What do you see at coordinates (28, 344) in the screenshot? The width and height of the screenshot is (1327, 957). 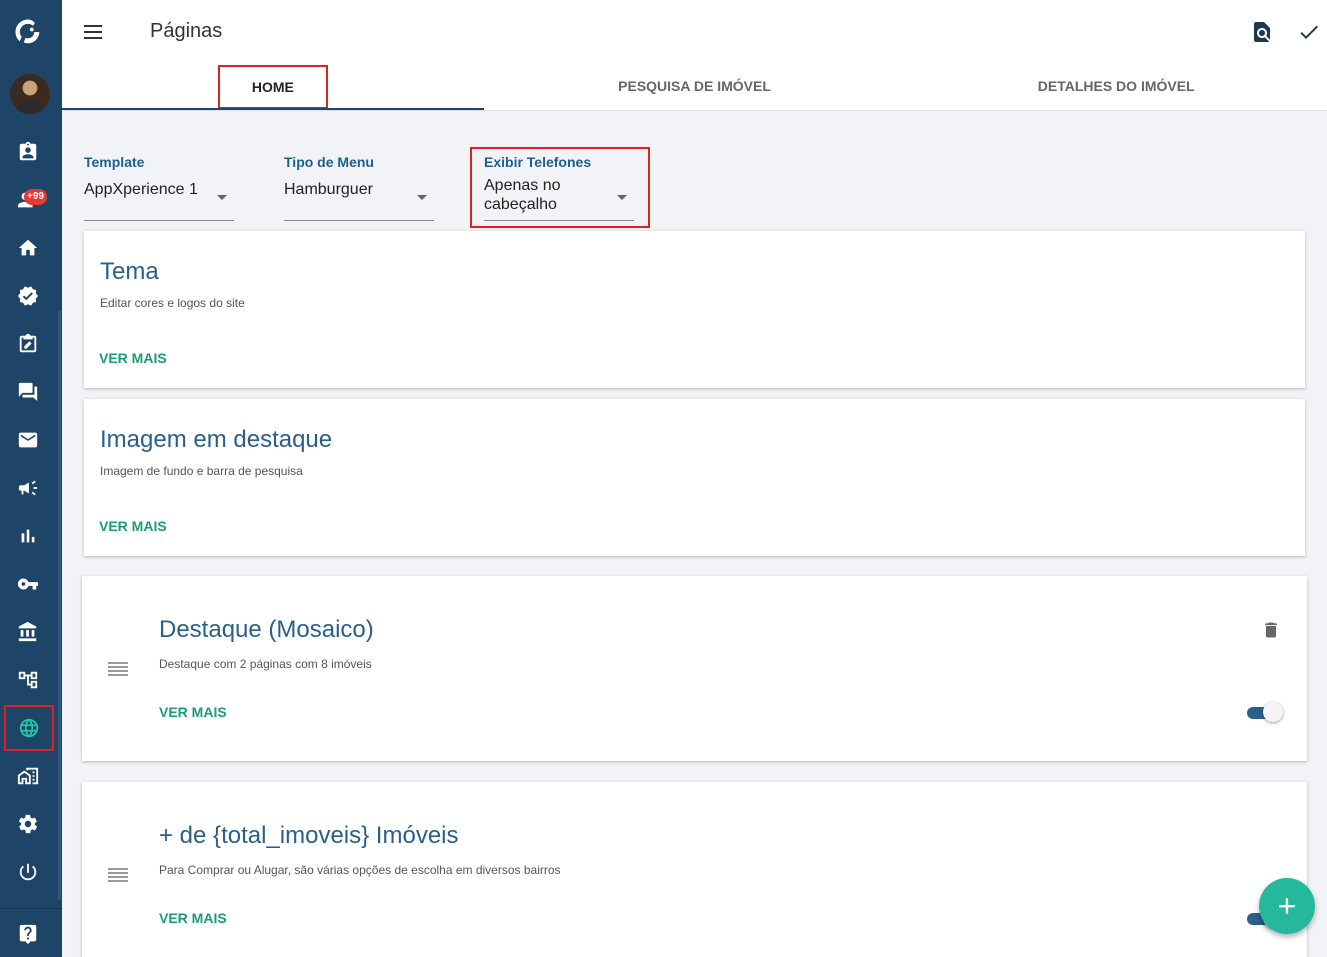 I see `edit-task-icon` at bounding box center [28, 344].